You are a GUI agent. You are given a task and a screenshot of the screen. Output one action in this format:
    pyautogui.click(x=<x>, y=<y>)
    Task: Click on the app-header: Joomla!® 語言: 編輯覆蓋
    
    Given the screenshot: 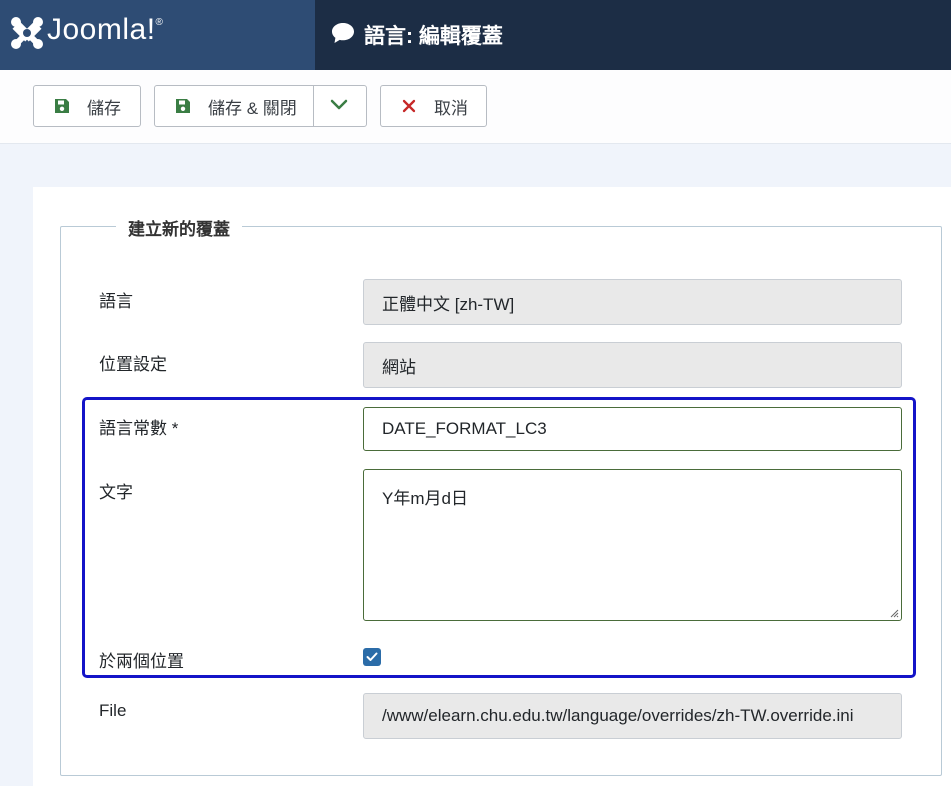 What is the action you would take?
    pyautogui.click(x=475, y=35)
    